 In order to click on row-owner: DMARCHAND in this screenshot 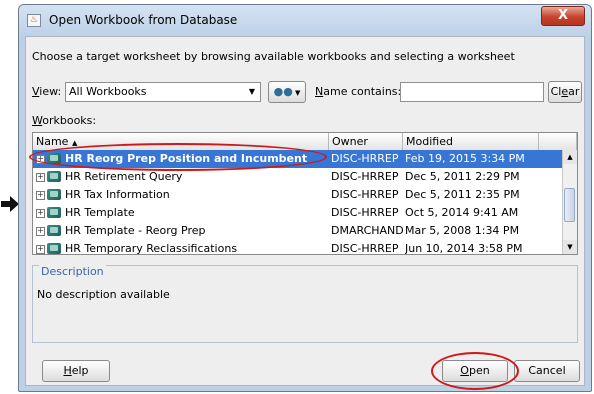, I will do `click(367, 230)`.